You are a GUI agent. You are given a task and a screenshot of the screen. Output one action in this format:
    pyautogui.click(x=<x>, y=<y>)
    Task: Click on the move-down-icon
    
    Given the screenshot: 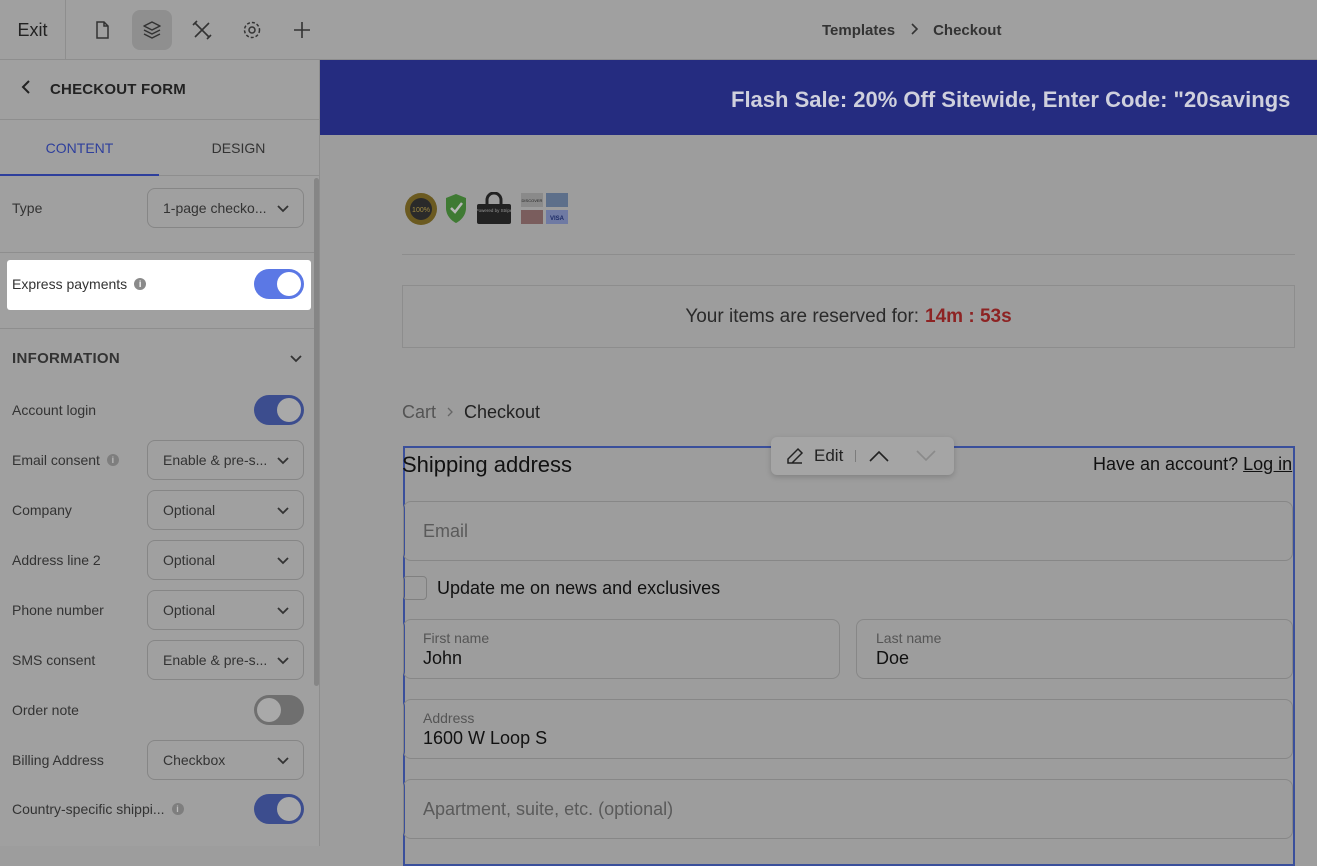 What is the action you would take?
    pyautogui.click(x=926, y=456)
    